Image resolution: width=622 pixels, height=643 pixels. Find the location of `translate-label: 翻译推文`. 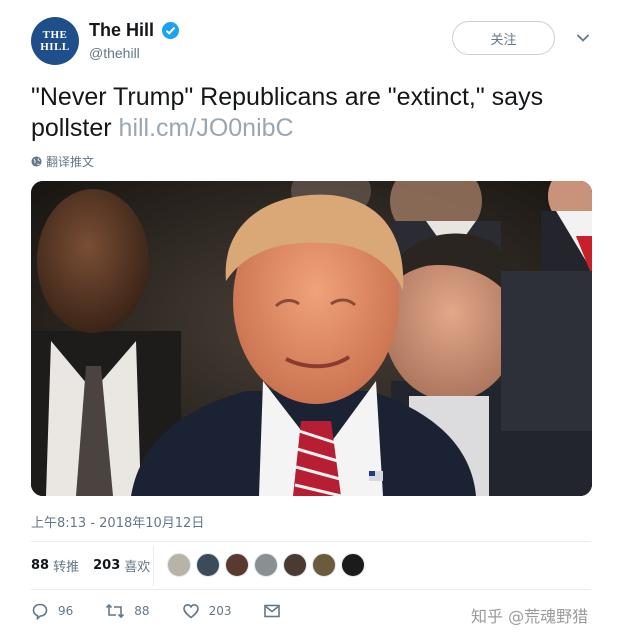

translate-label: 翻译推文 is located at coordinates (70, 162).